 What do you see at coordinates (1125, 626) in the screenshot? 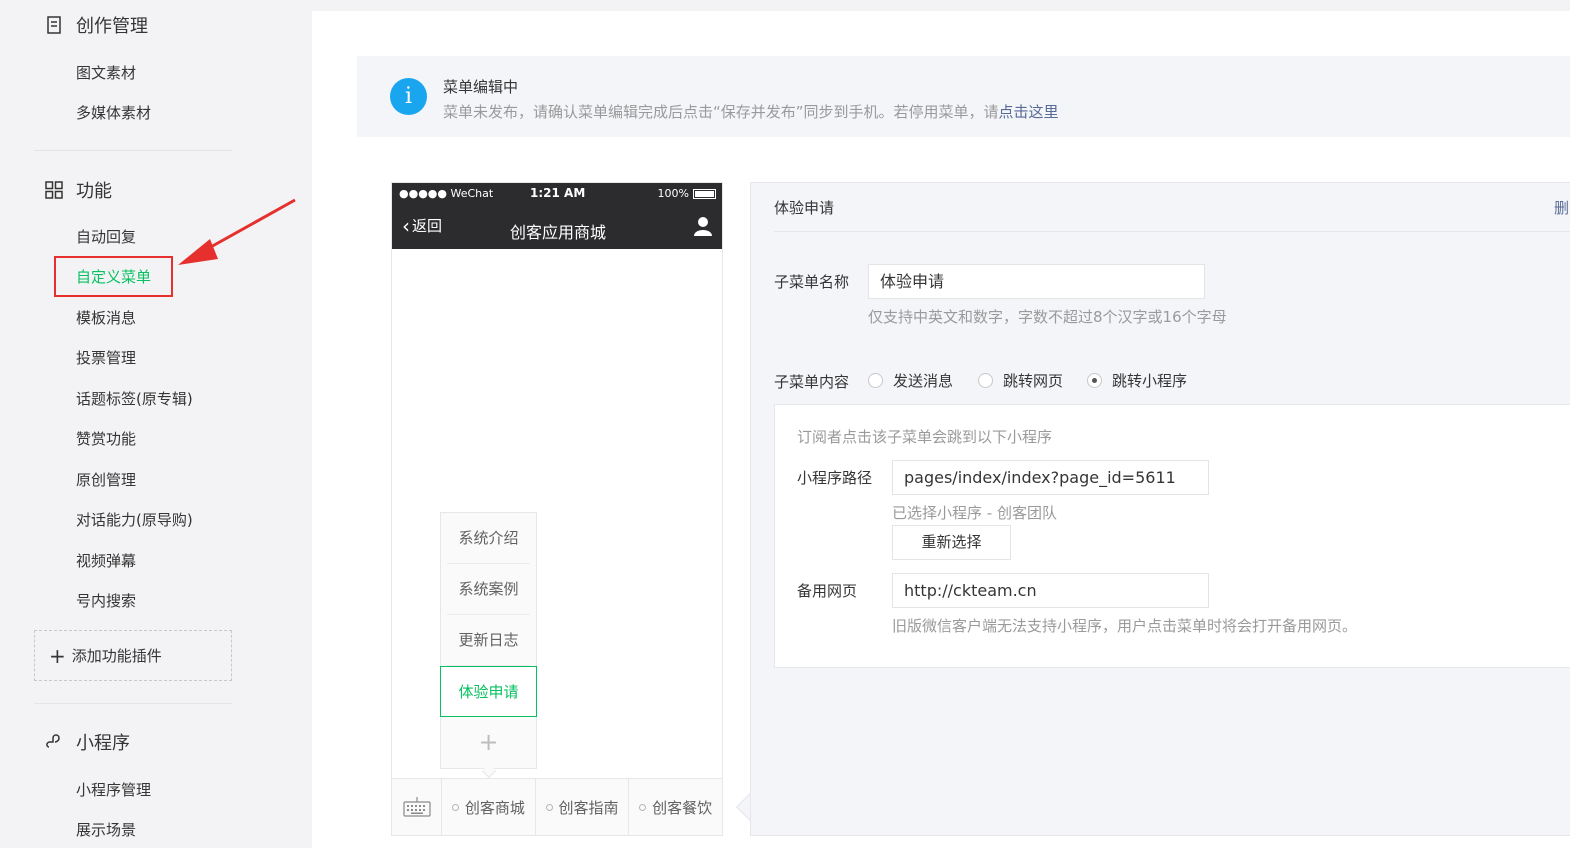
I see `backup-hint: 旧版微信客户端无法支持小程序，用户点击菜单时将会打开备用网页。` at bounding box center [1125, 626].